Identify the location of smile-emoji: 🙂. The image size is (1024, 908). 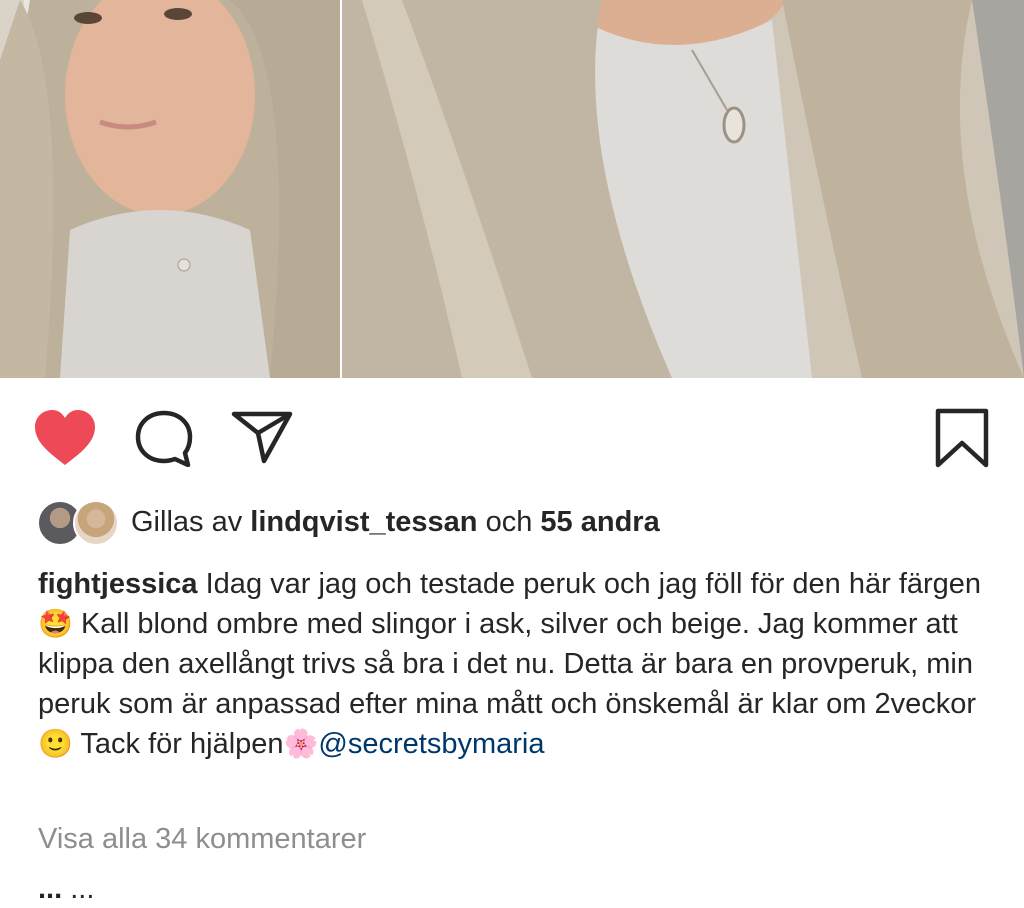
(55, 743).